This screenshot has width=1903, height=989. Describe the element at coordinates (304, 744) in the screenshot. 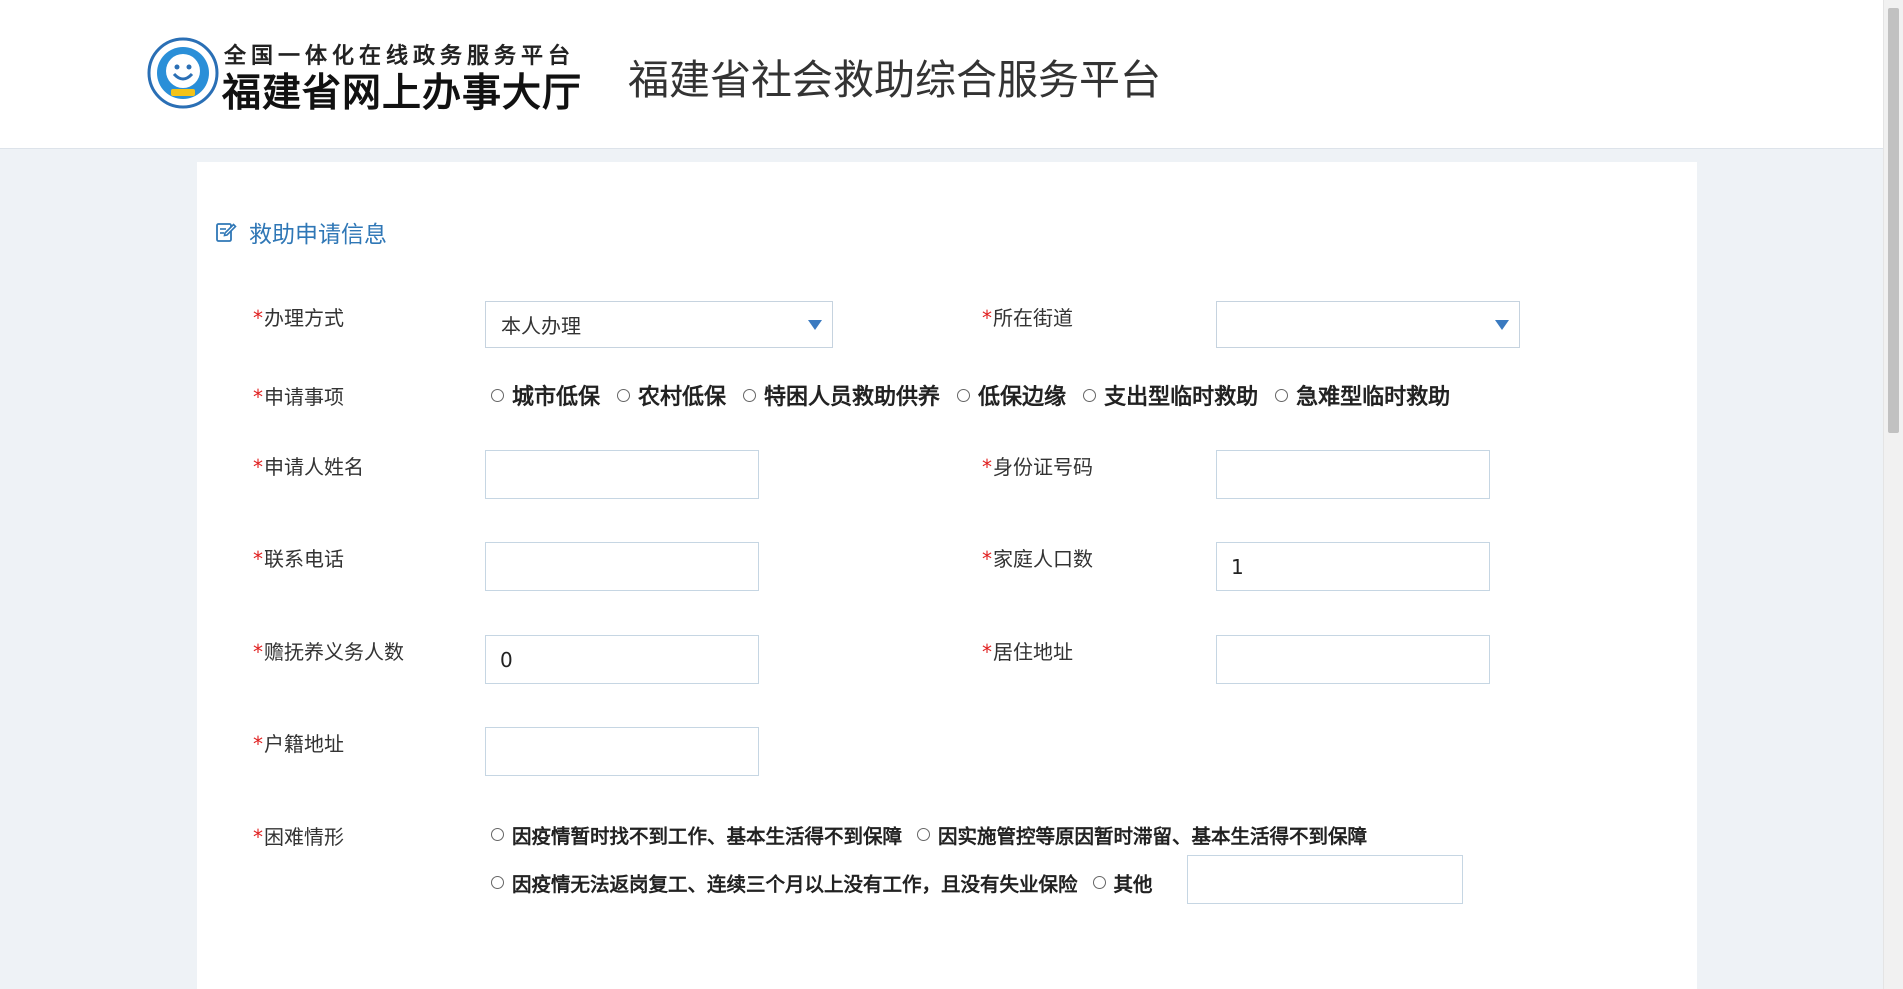

I see `registered-address-label-text: 户籍地址` at that location.